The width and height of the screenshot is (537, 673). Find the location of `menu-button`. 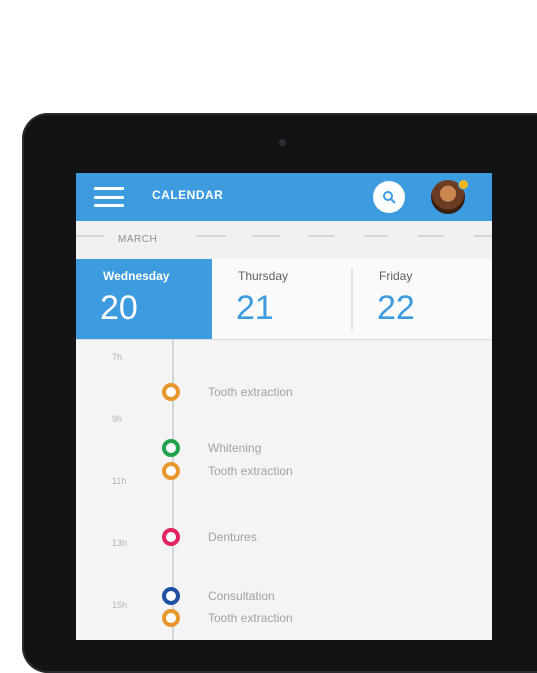

menu-button is located at coordinates (109, 197).